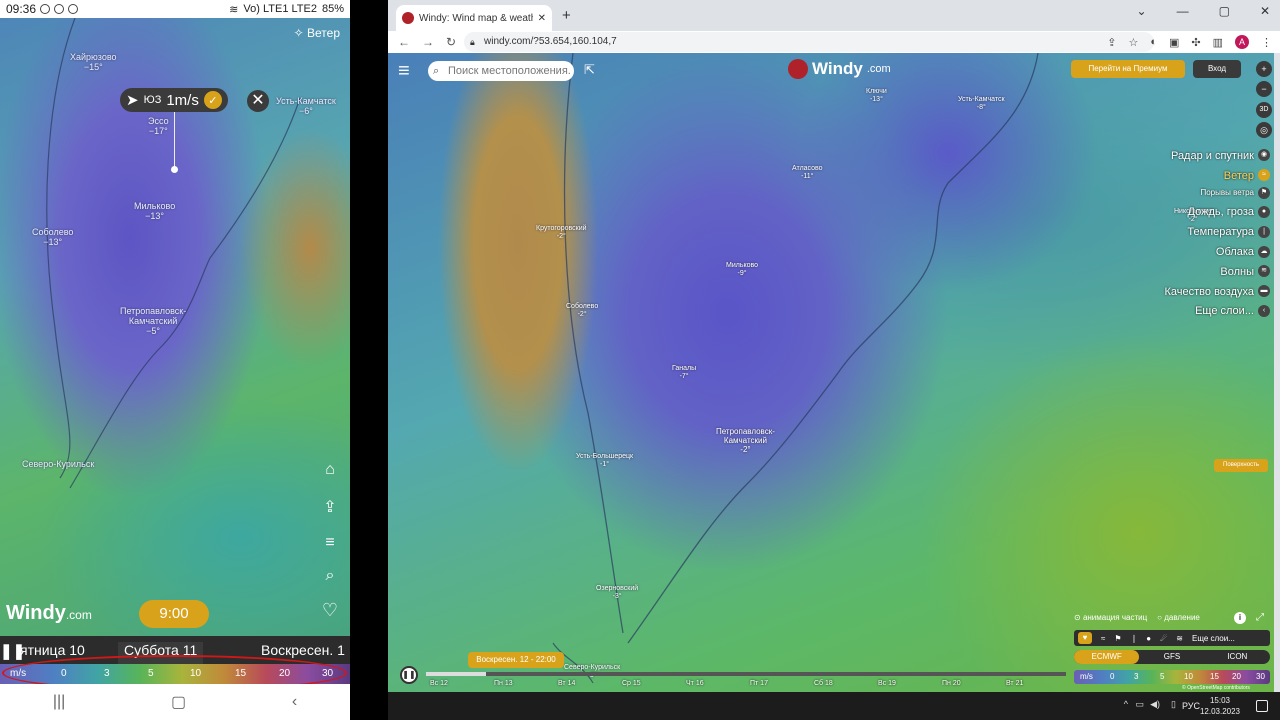 The width and height of the screenshot is (1280, 720). What do you see at coordinates (839, 69) in the screenshot?
I see `windy-logo: Windy .com` at bounding box center [839, 69].